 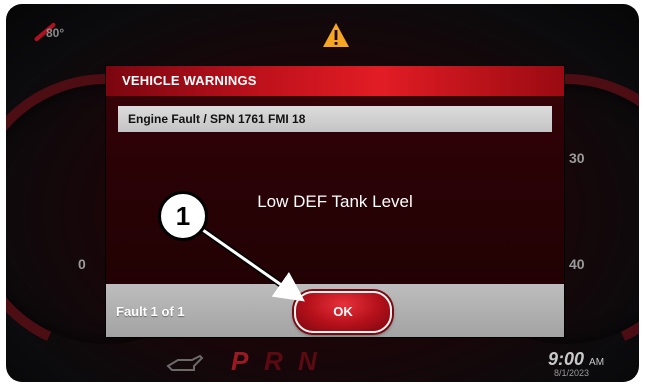 I want to click on callout-number: 1, so click(x=183, y=216).